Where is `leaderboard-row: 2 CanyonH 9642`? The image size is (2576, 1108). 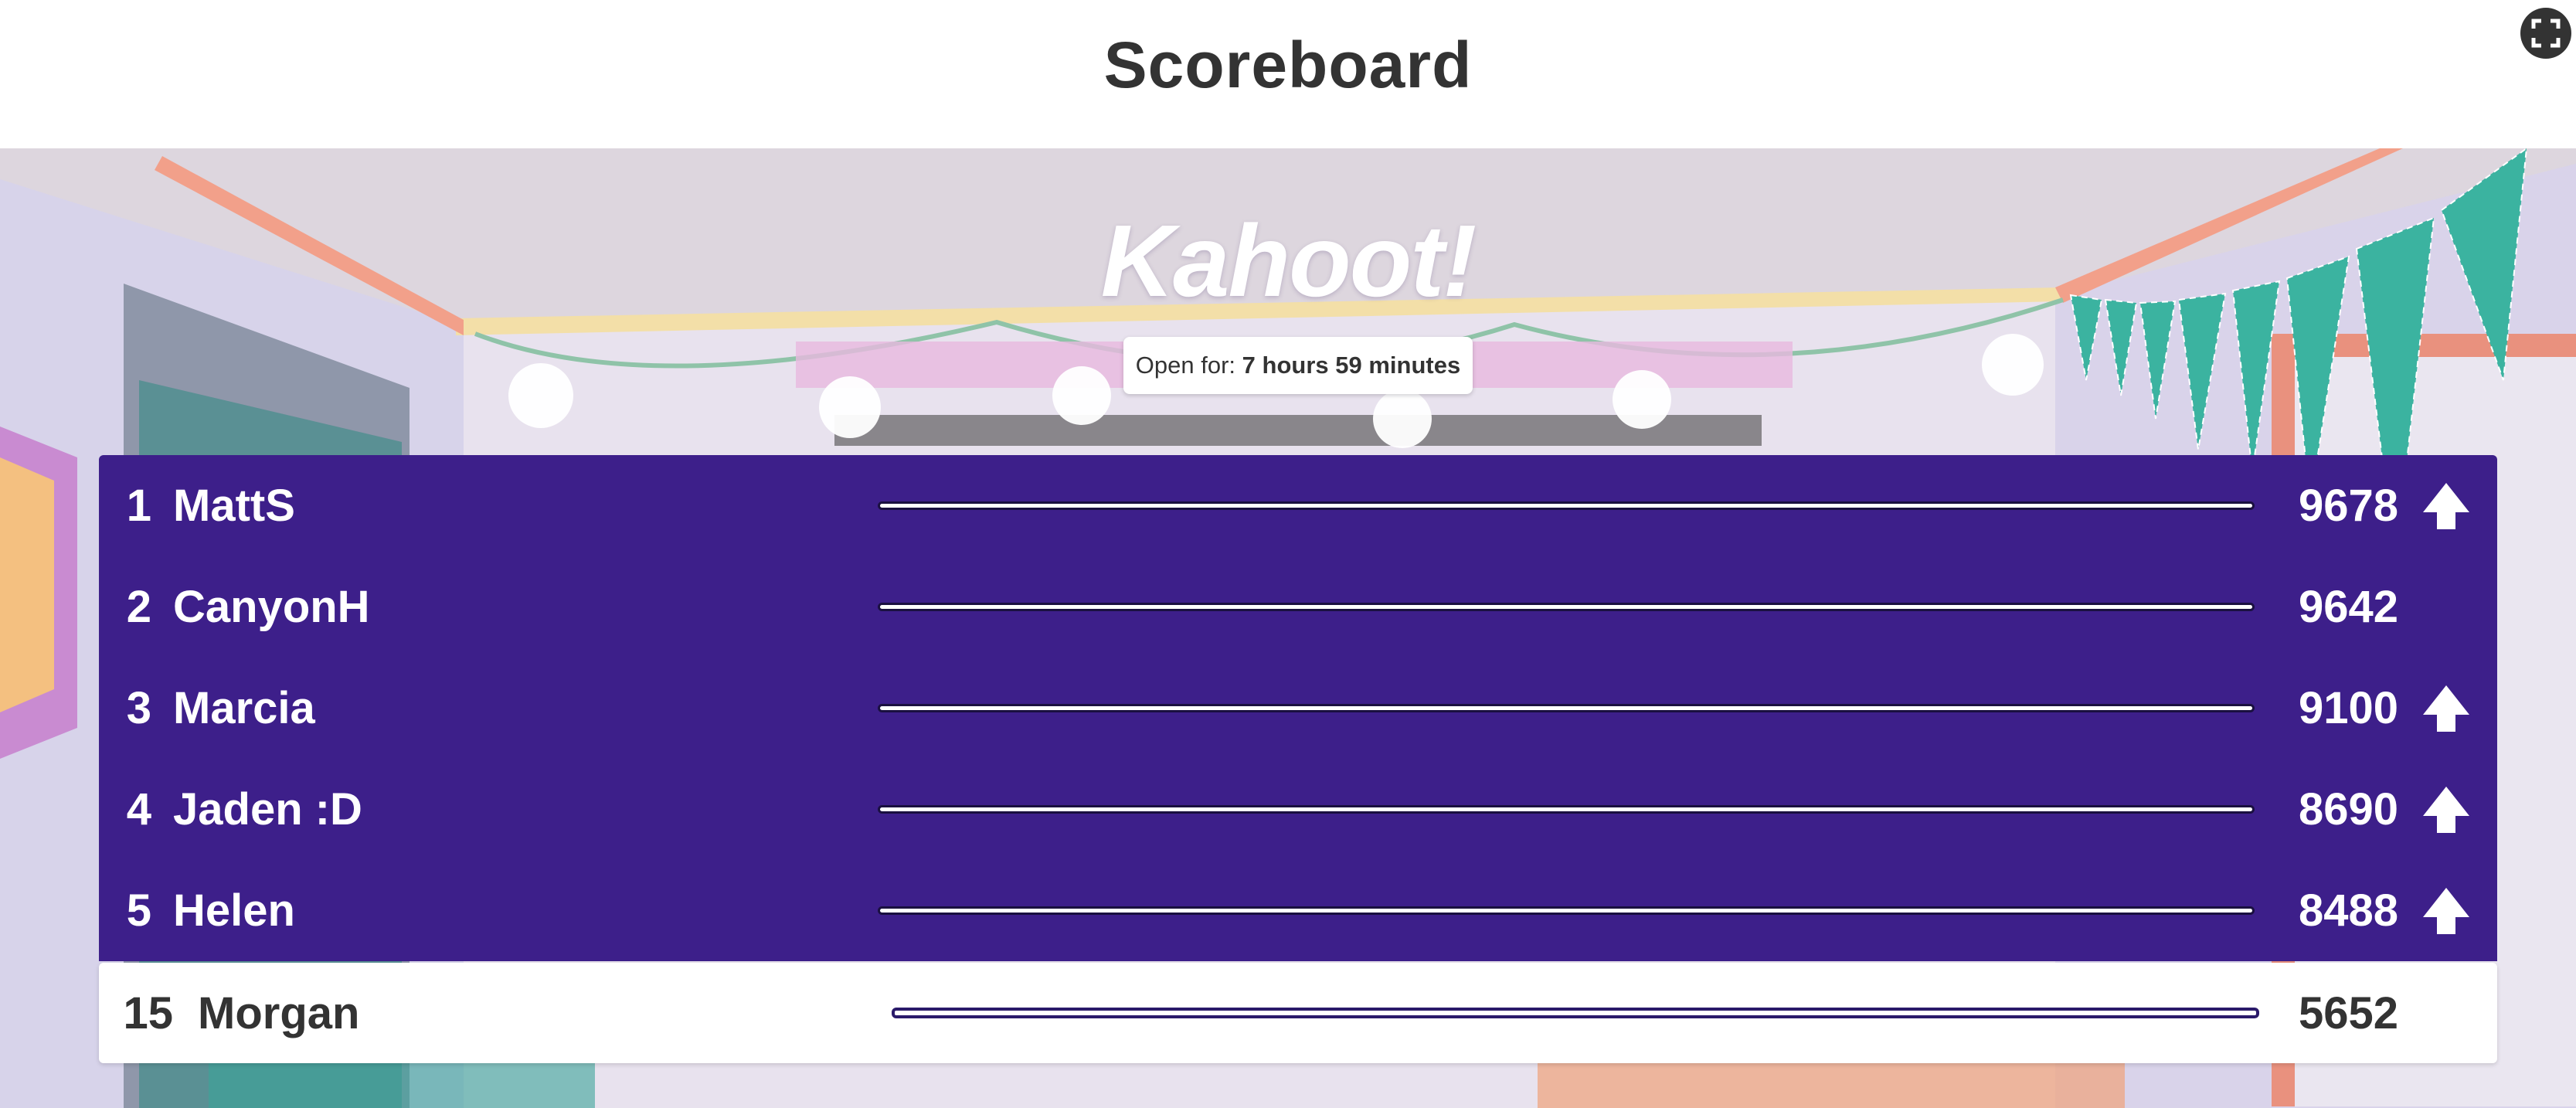
leaderboard-row: 2 CanyonH 9642 is located at coordinates (1298, 607).